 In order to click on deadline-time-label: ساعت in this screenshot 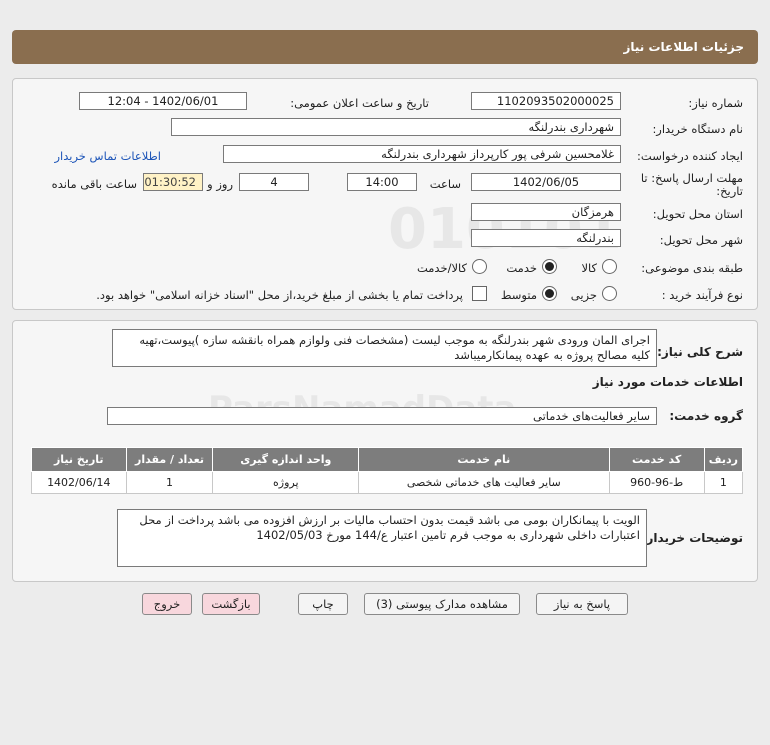, I will do `click(445, 184)`.